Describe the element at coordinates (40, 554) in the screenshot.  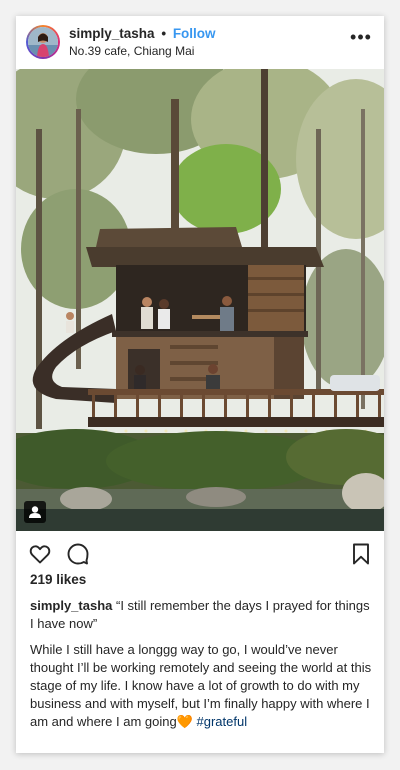
I see `heart-icon` at that location.